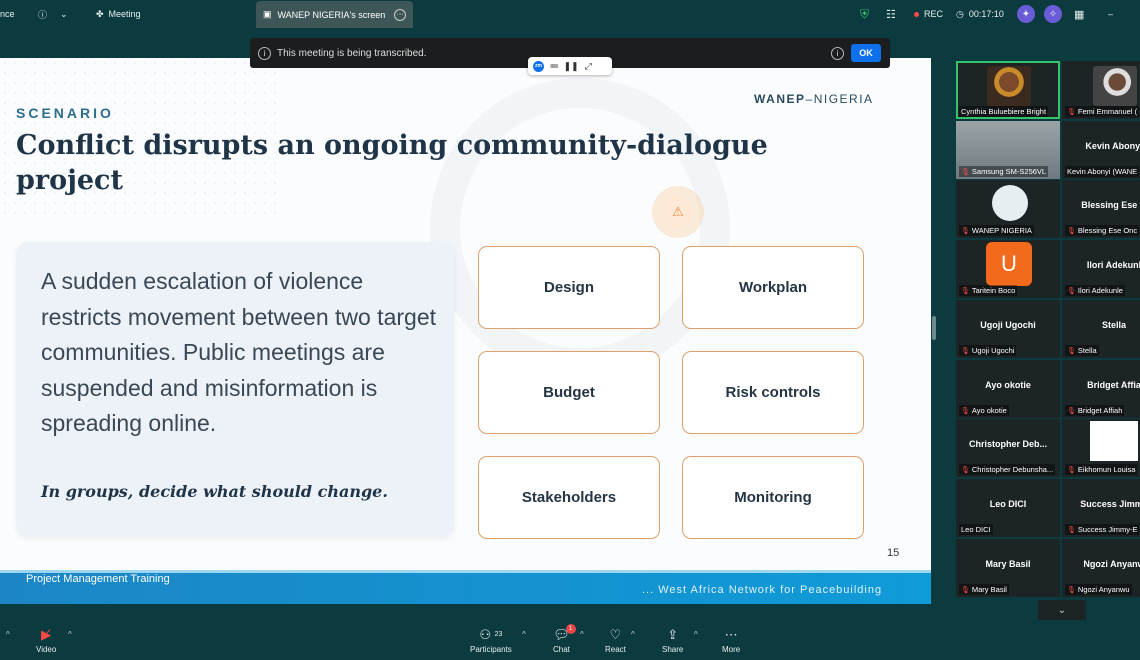 Image resolution: width=1140 pixels, height=660 pixels. What do you see at coordinates (960, 13) in the screenshot?
I see `clock-icon: ◷` at bounding box center [960, 13].